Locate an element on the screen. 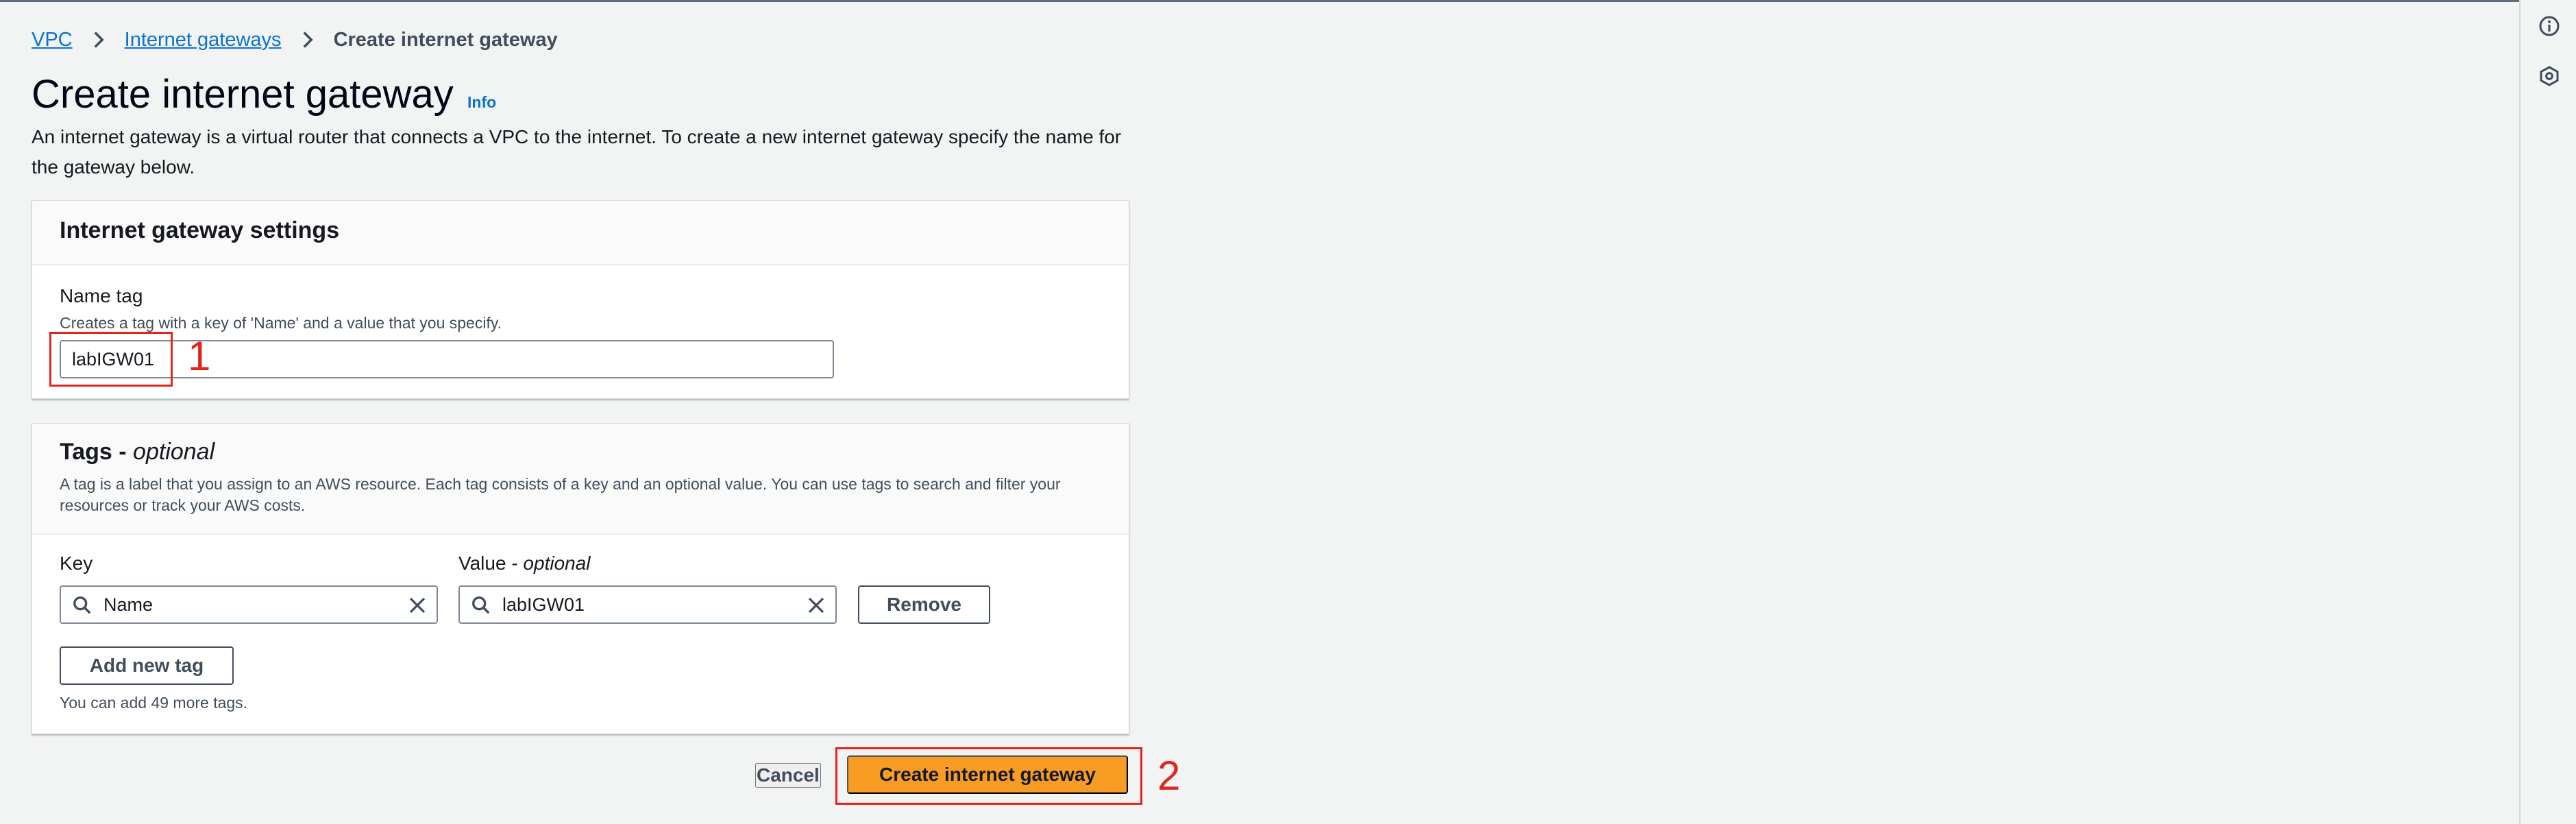 The height and width of the screenshot is (824, 2576). add-new-tag-button: Add new tag is located at coordinates (147, 665).